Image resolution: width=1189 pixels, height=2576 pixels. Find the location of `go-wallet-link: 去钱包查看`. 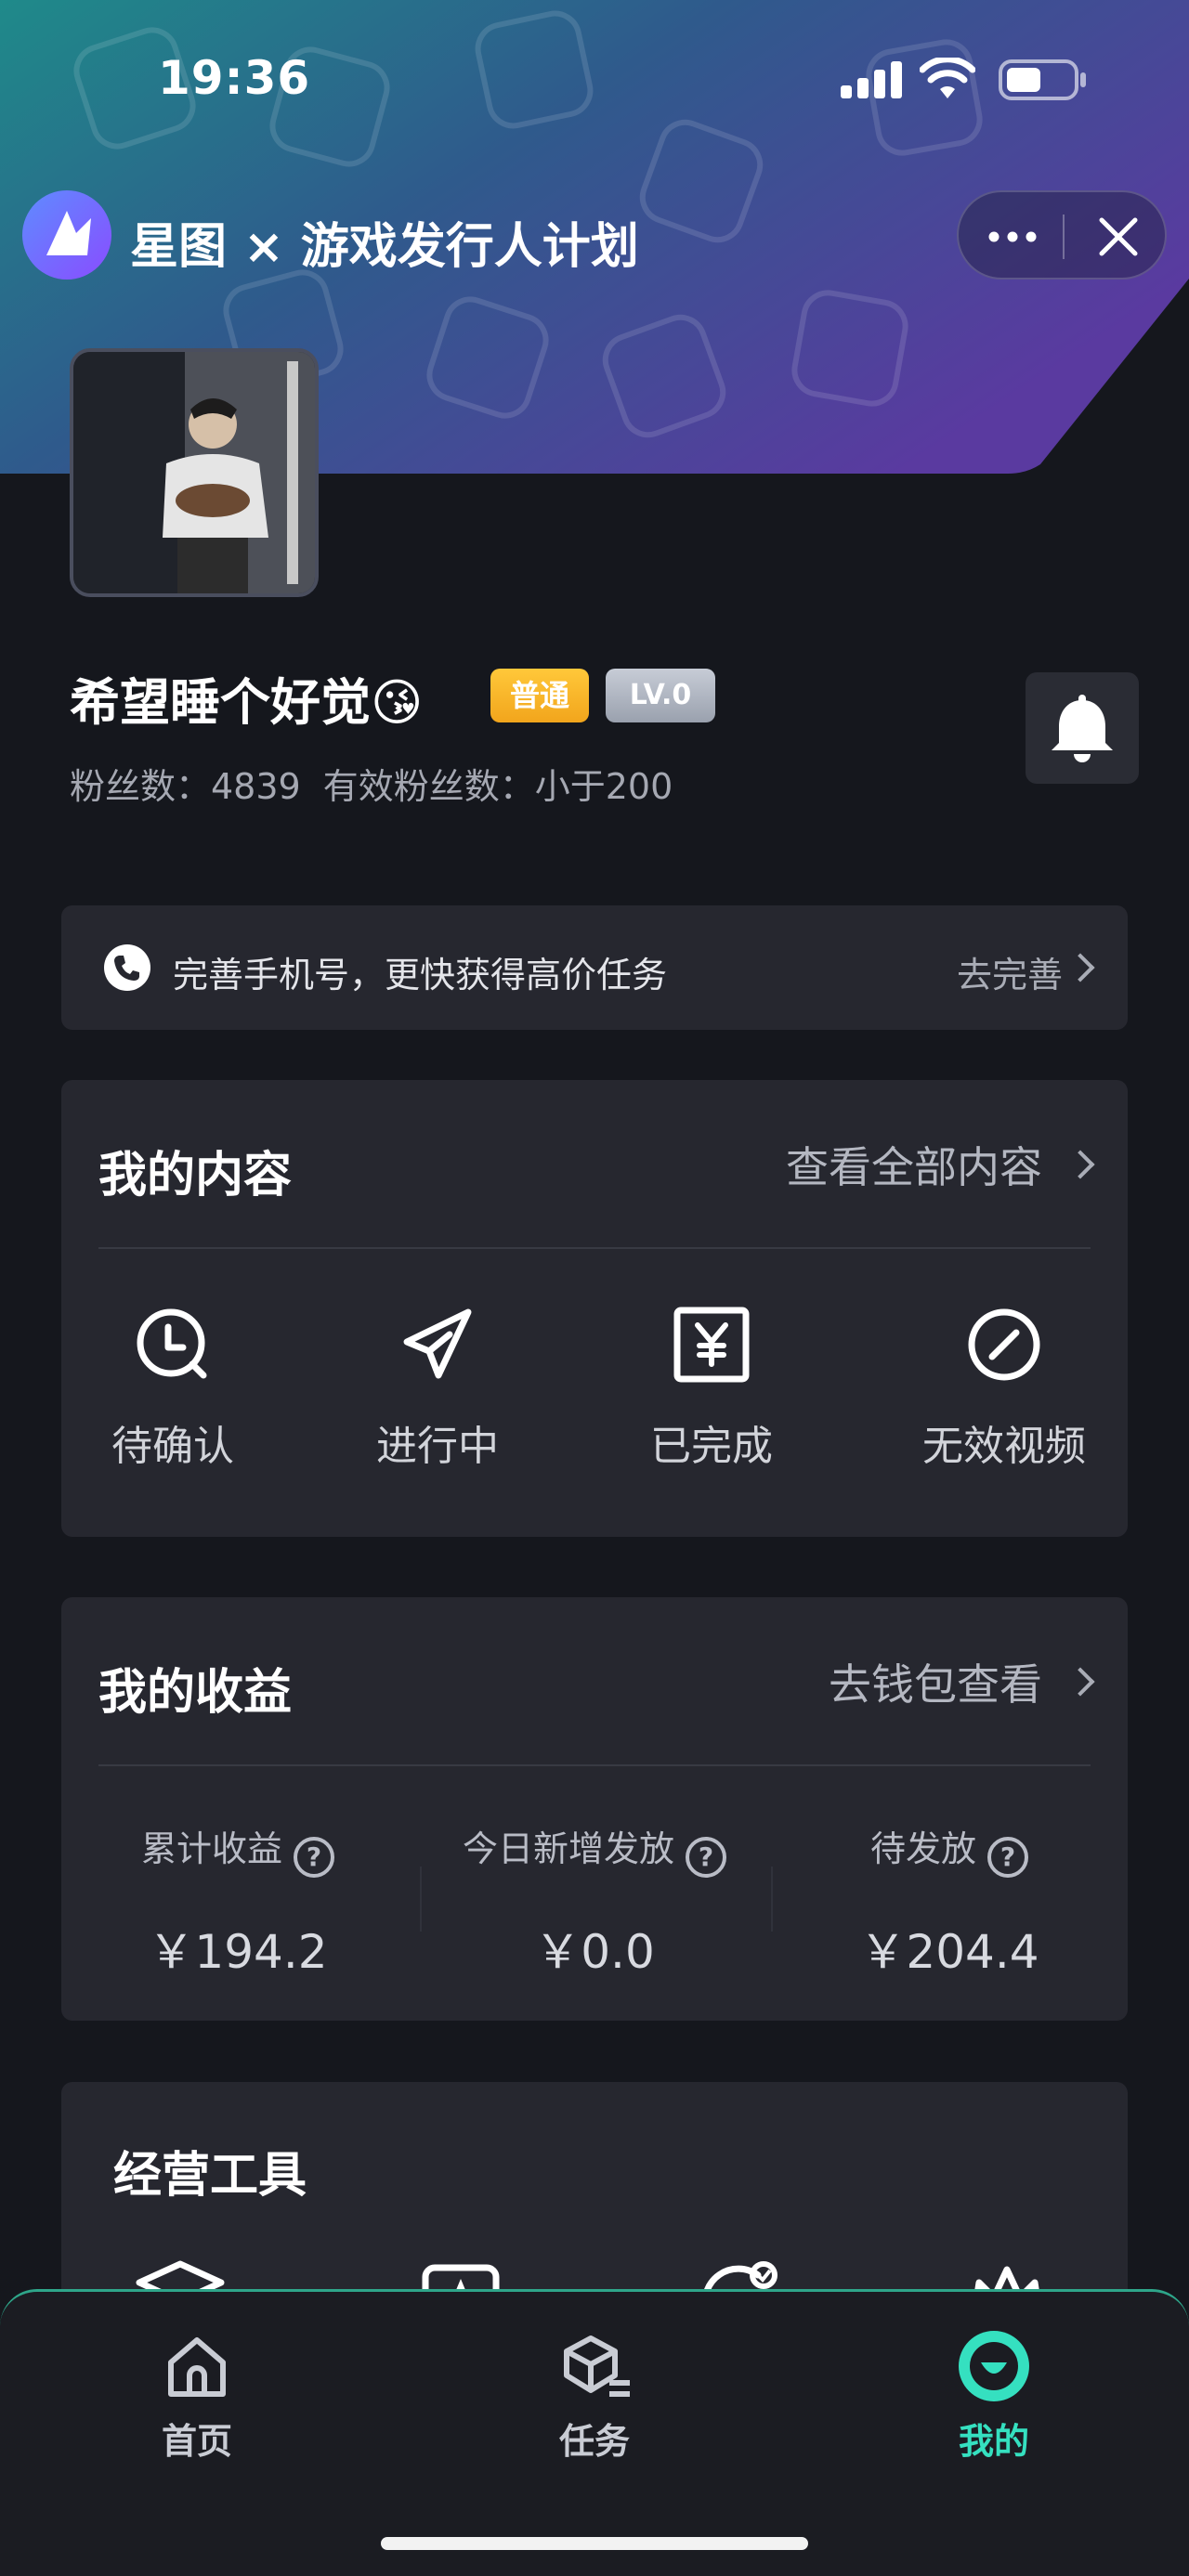

go-wallet-link: 去钱包查看 is located at coordinates (935, 1682).